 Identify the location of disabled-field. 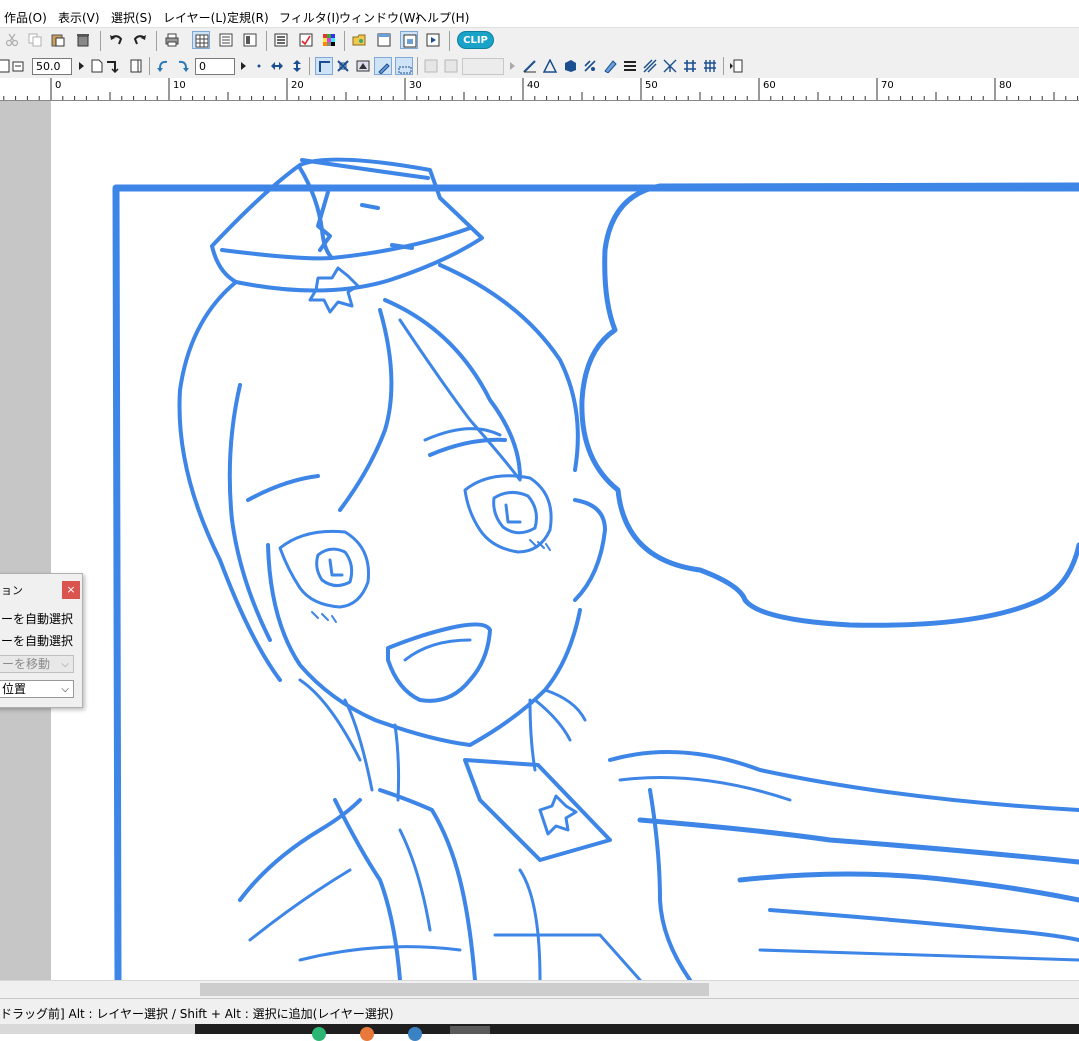
(483, 66).